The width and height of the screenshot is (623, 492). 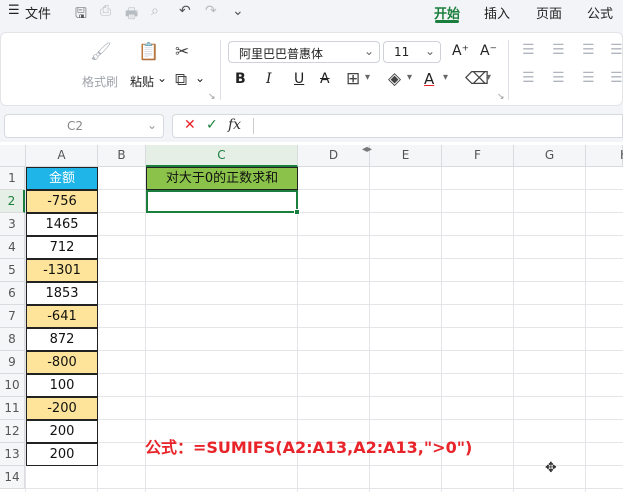 I want to click on undo-icon: ↶, so click(x=185, y=11).